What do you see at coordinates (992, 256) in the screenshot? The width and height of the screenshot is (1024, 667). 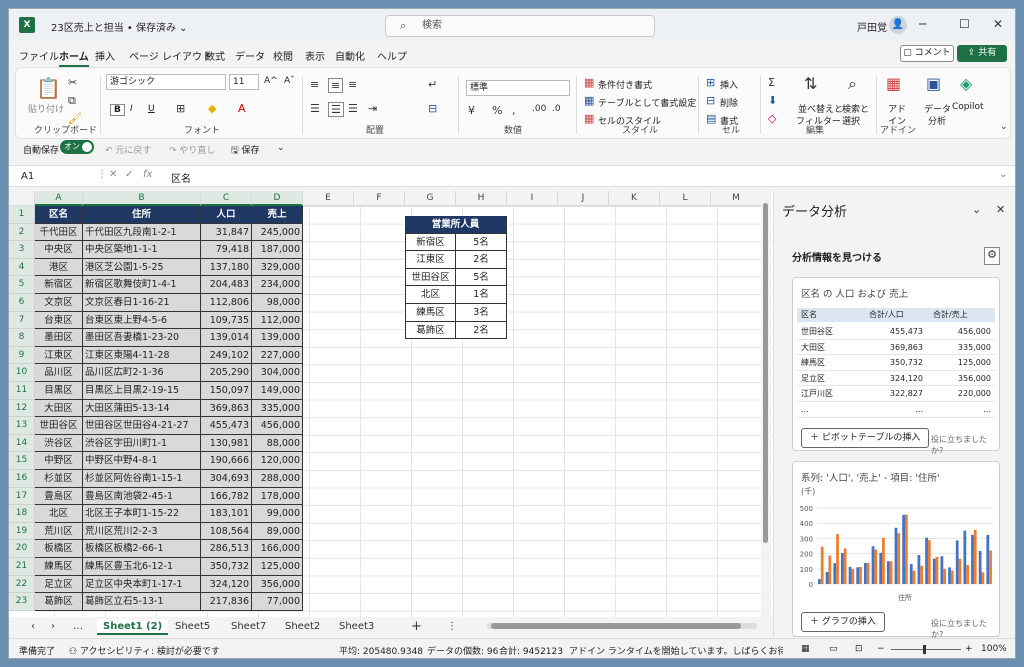 I see `settings-gear-icon: ⚙` at bounding box center [992, 256].